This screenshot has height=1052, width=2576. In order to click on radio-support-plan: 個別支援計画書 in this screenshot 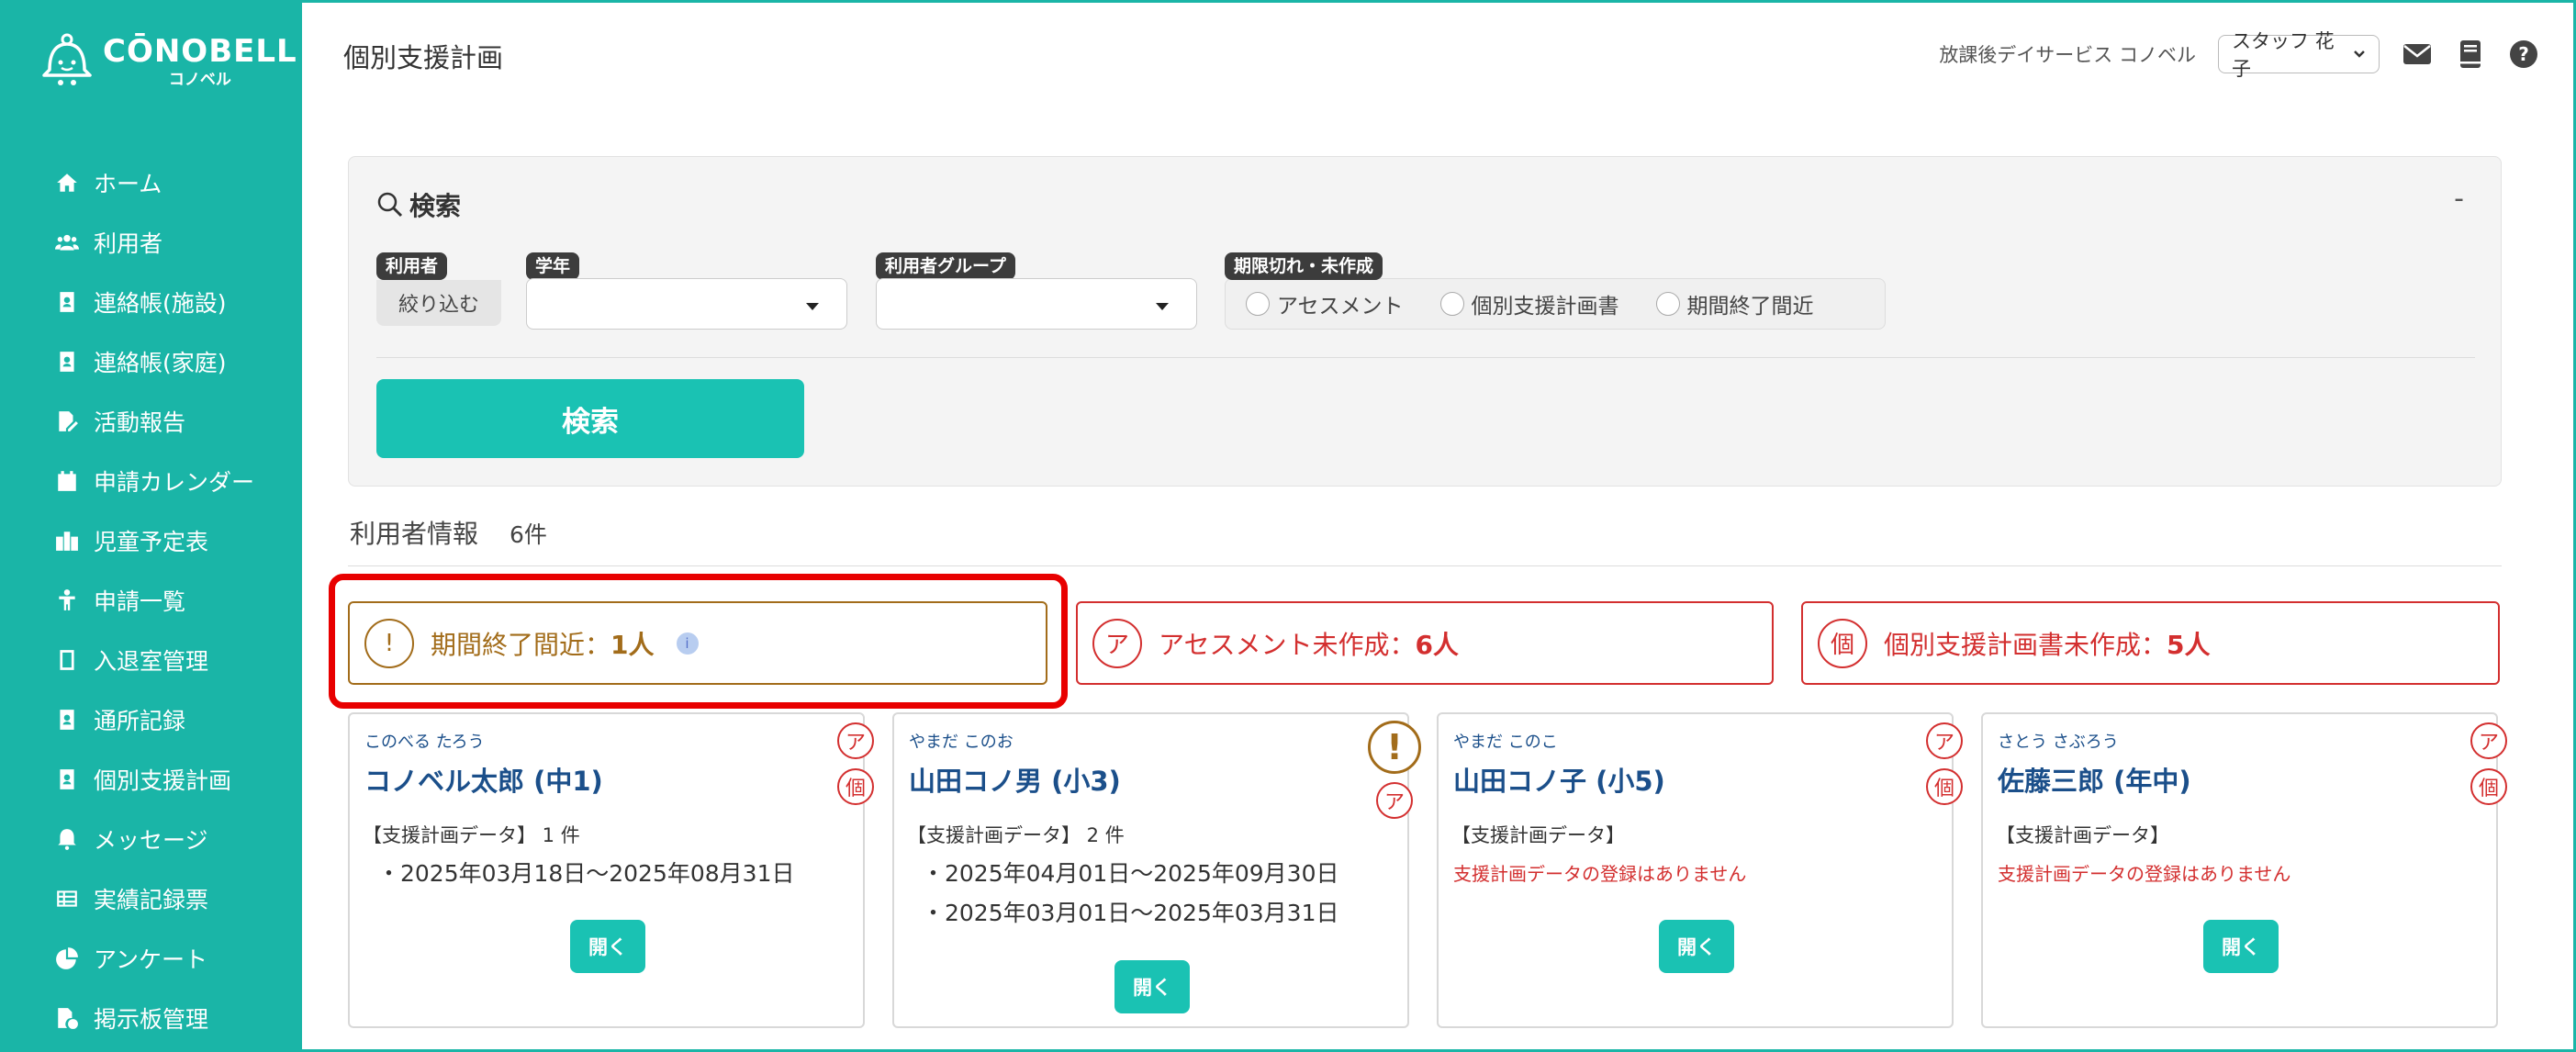, I will do `click(1529, 303)`.